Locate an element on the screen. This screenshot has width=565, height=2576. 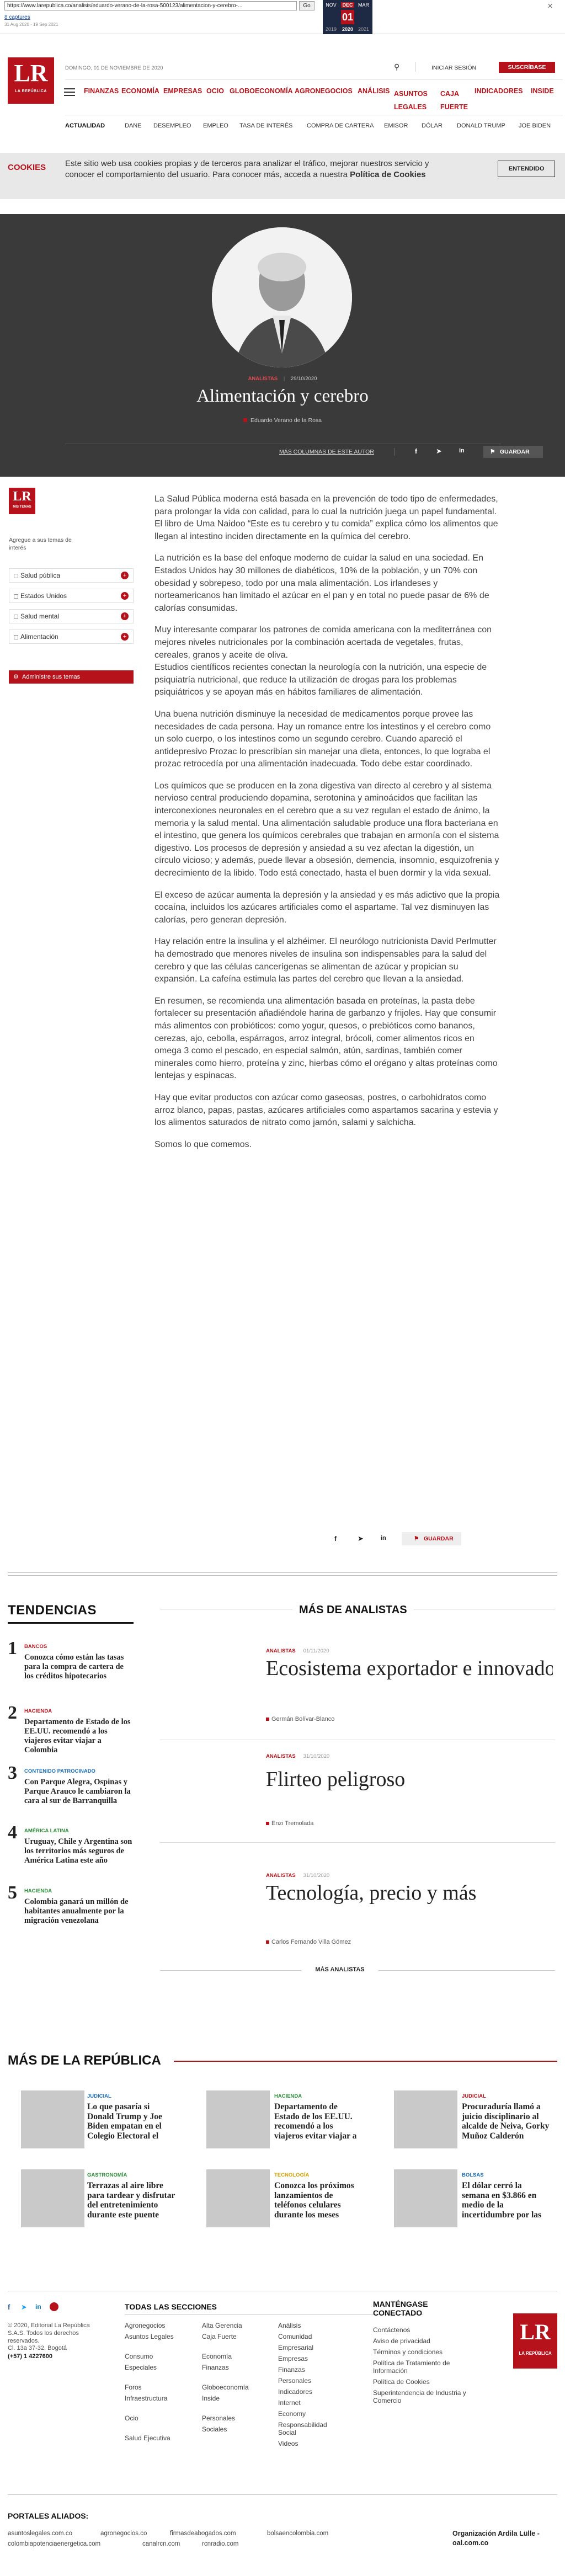
footer-logo: LR LA REPÚBLICA is located at coordinates (535, 2341).